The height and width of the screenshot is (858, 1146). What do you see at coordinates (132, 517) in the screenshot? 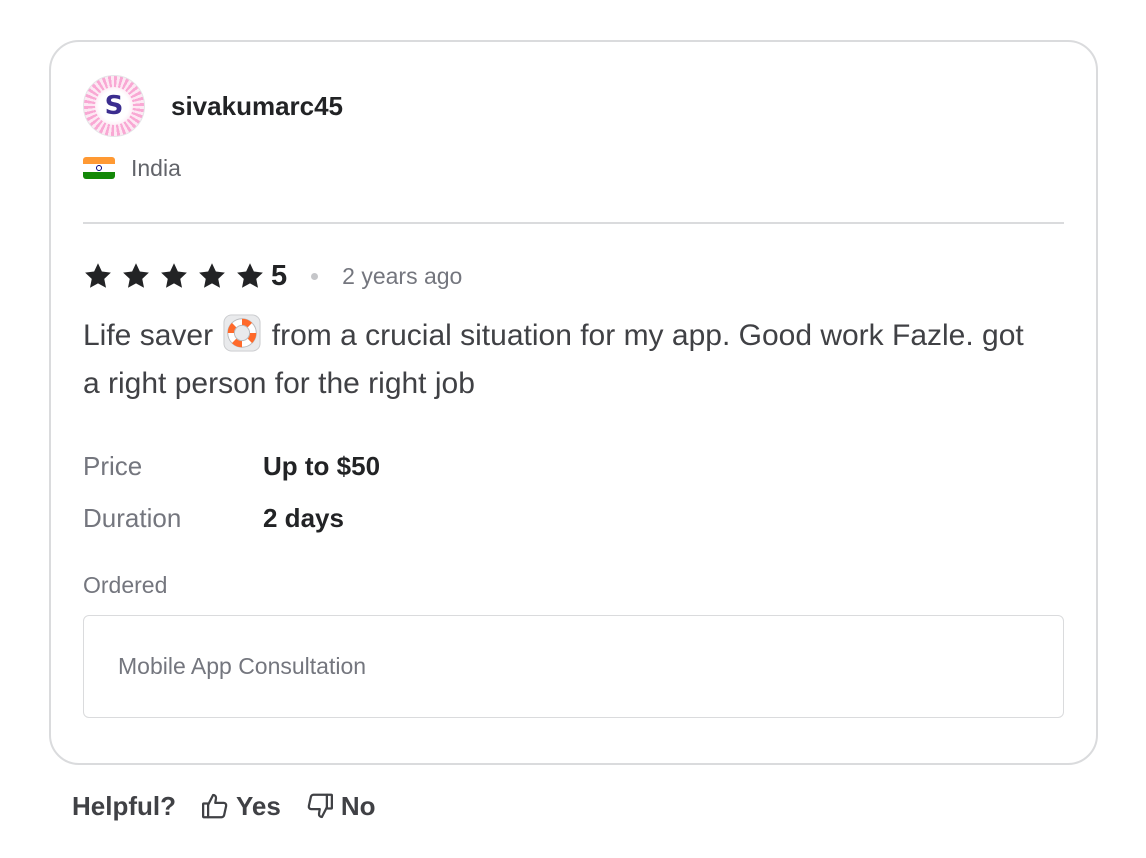
I see `duration-label: Duration` at bounding box center [132, 517].